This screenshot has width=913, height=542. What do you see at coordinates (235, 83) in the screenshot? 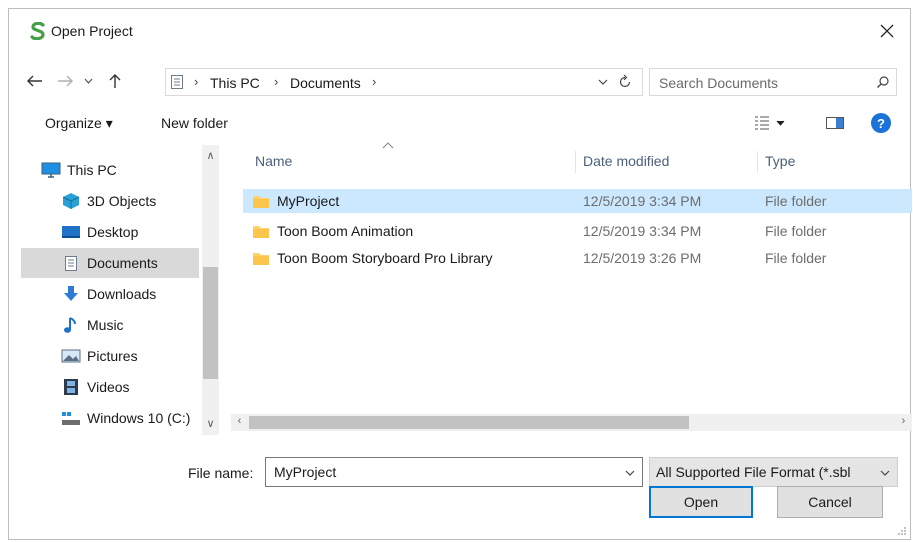
I see `breadcrumb-this-pc: This PC` at bounding box center [235, 83].